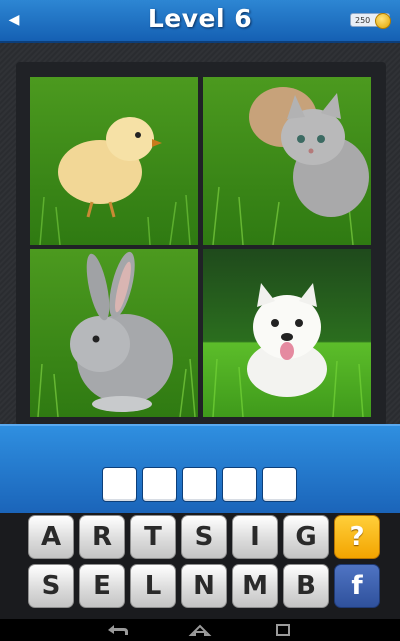  I want to click on letter-key: R, so click(102, 537).